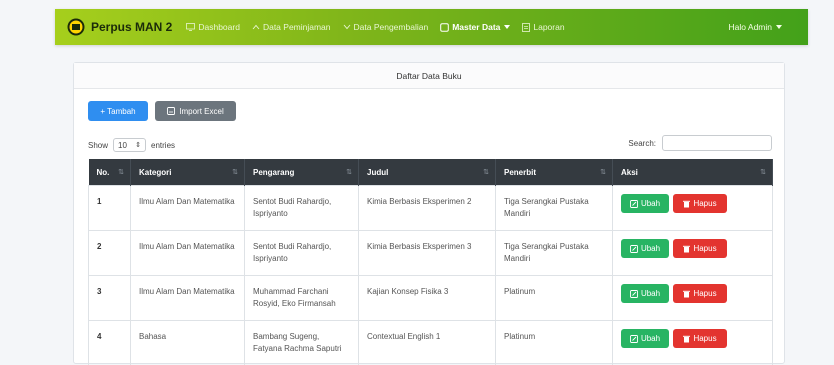 This screenshot has width=834, height=365. What do you see at coordinates (693, 172) in the screenshot?
I see `col-header-aksi: Aksi⇅` at bounding box center [693, 172].